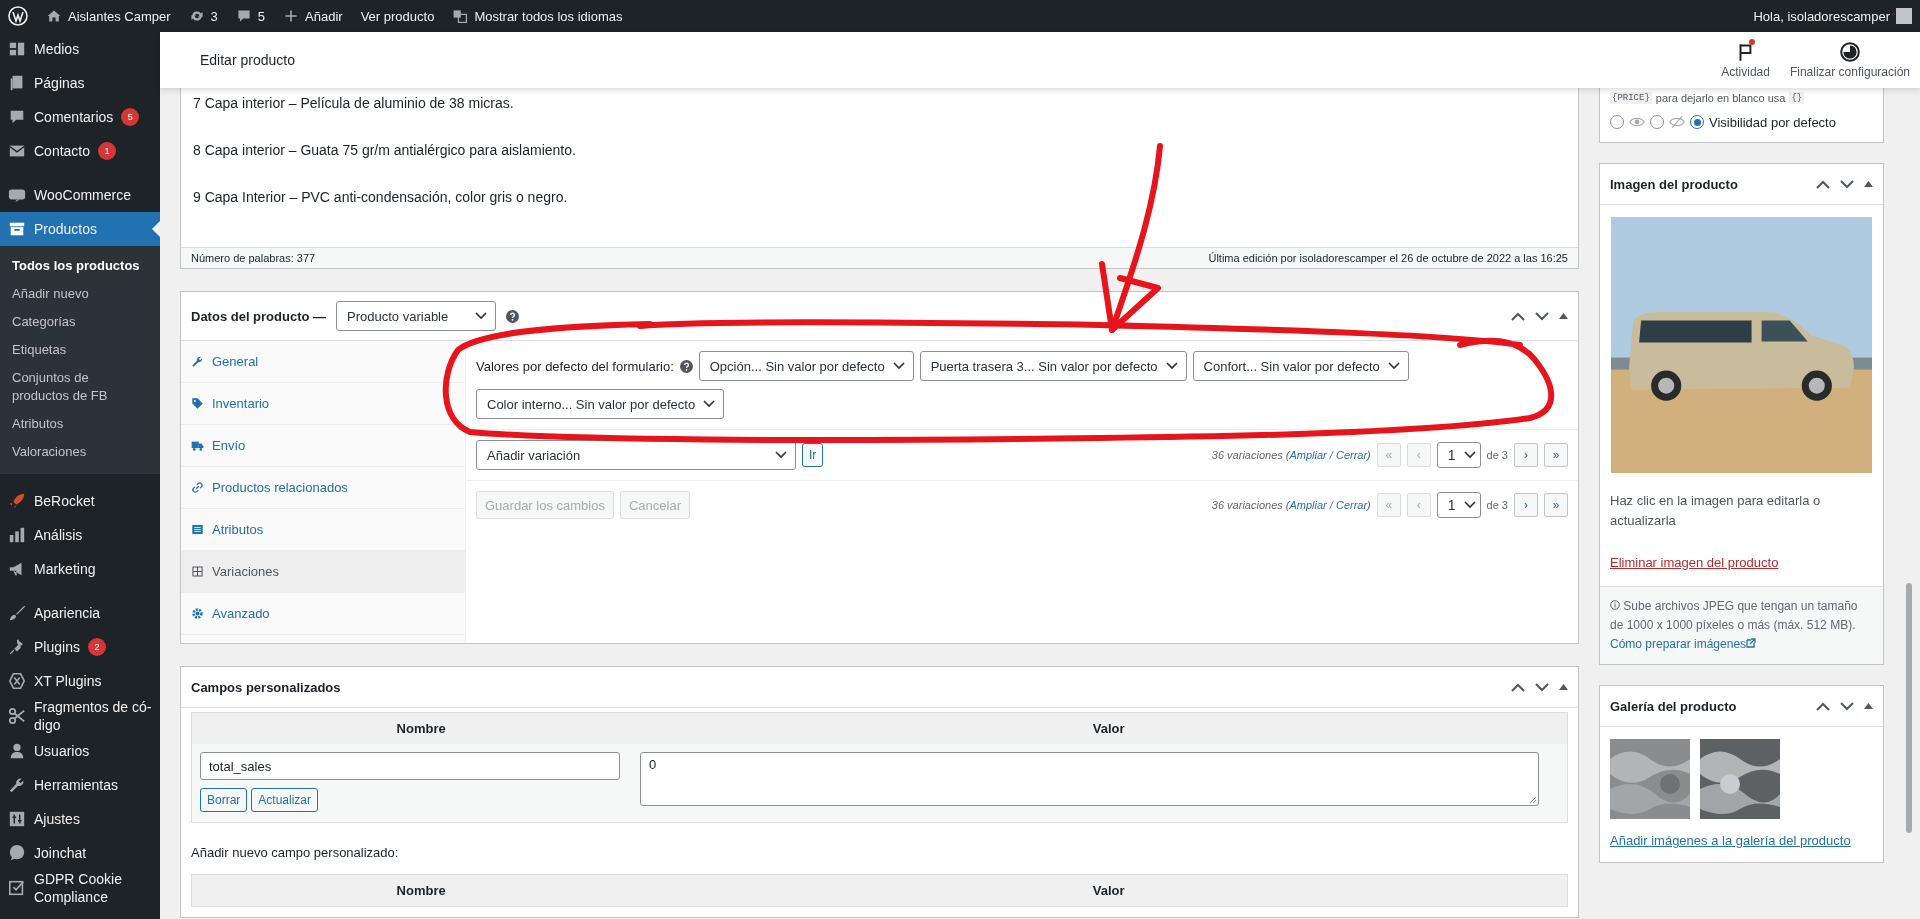  What do you see at coordinates (80, 751) in the screenshot?
I see `sidebar-item: Usuarios` at bounding box center [80, 751].